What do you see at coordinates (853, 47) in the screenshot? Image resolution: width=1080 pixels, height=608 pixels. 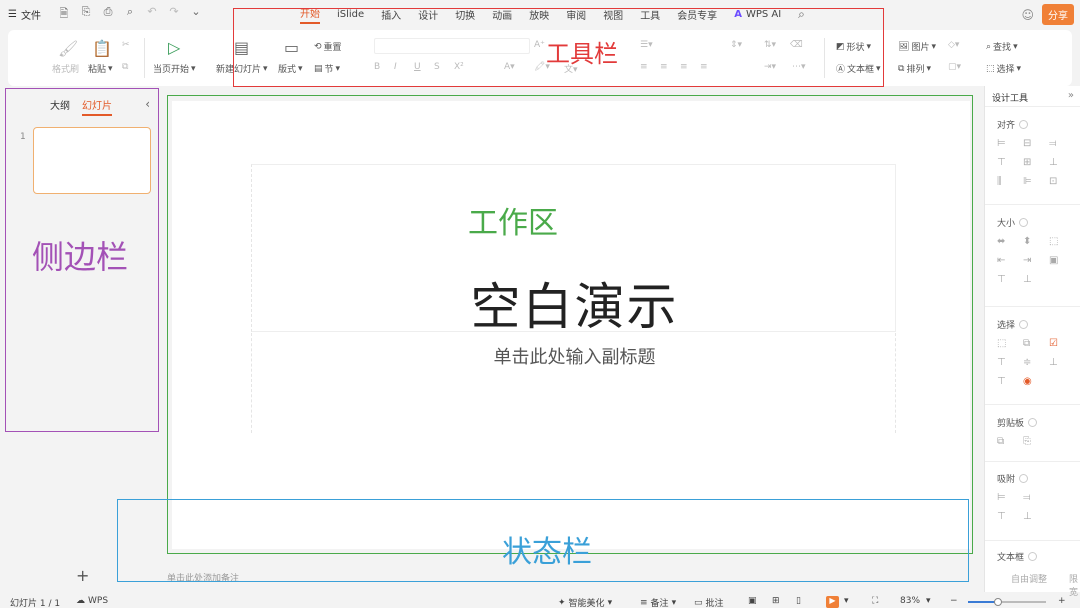 I see `shape-button: ◩ 形状 ▾` at bounding box center [853, 47].